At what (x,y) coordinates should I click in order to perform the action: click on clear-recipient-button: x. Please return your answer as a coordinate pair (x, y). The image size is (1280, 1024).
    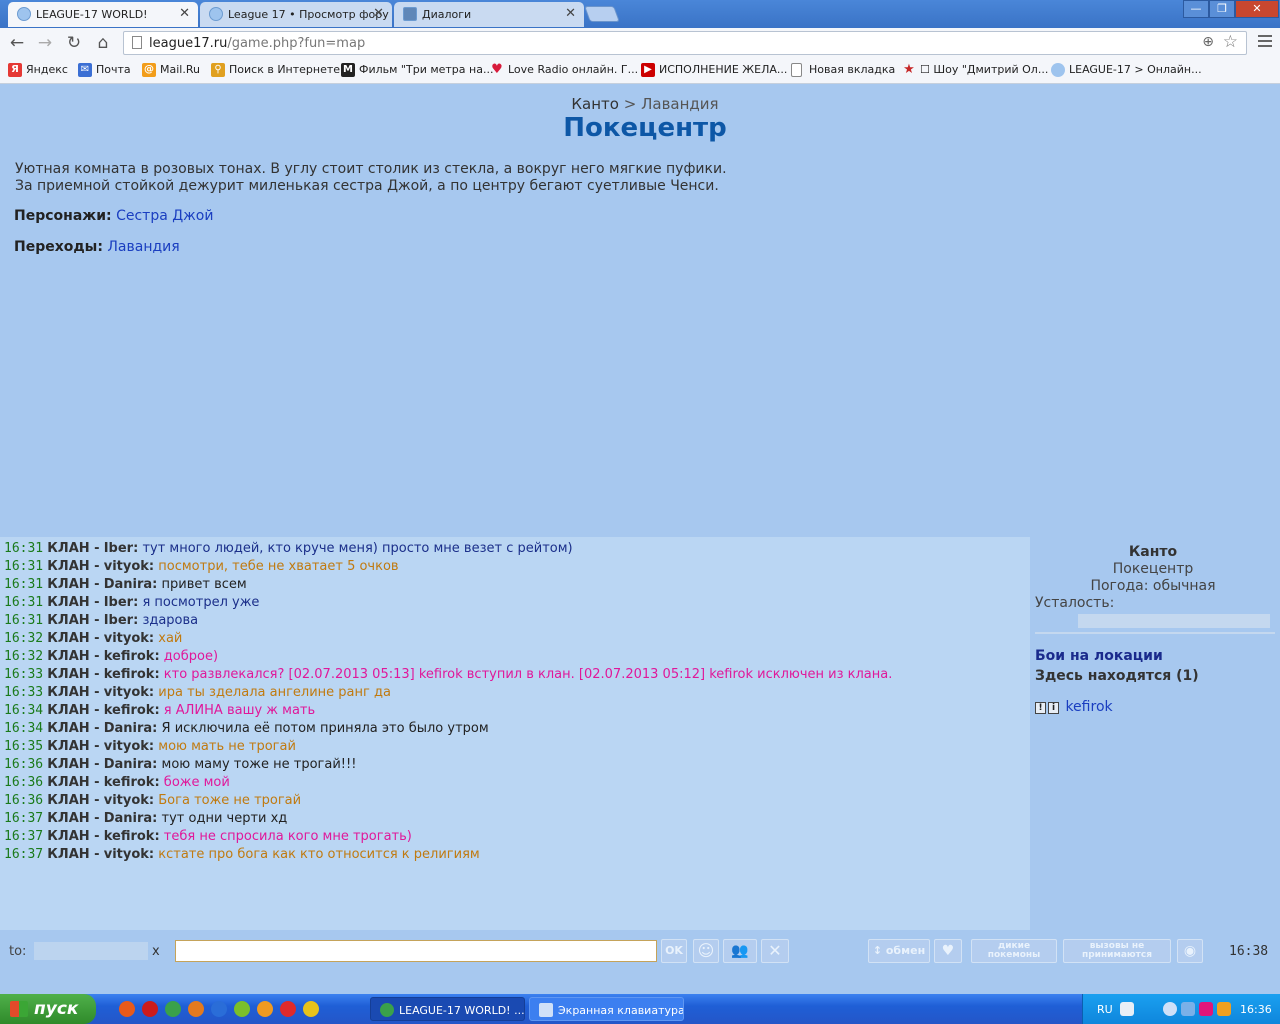
    Looking at the image, I should click on (156, 951).